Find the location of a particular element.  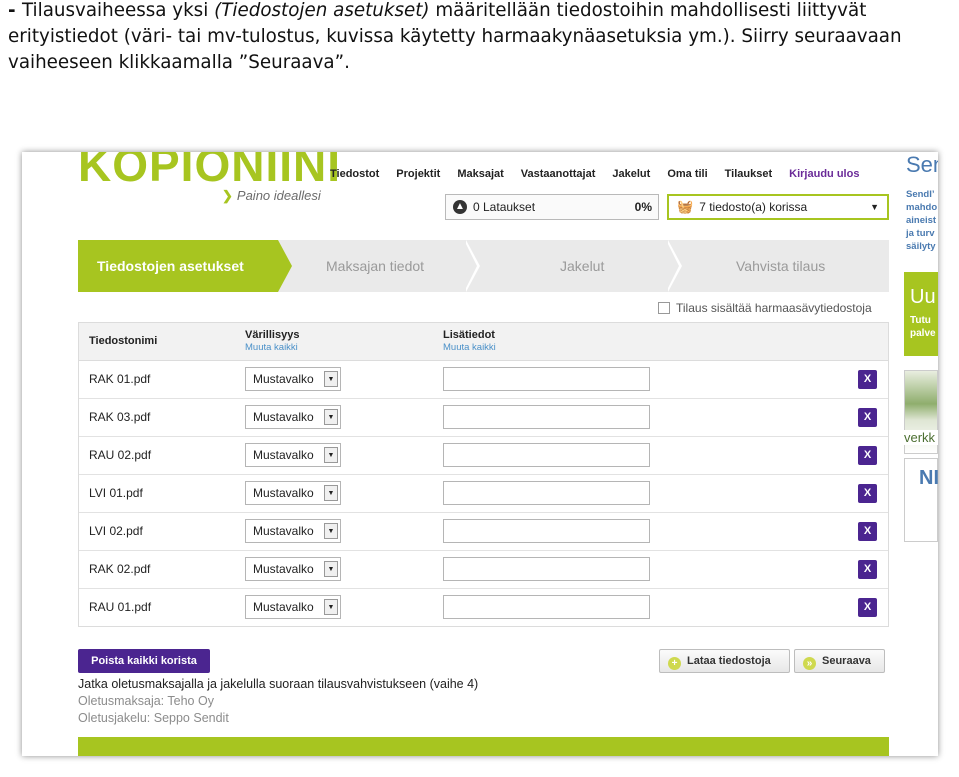

file-name: RAK 03.pdf is located at coordinates (120, 417).